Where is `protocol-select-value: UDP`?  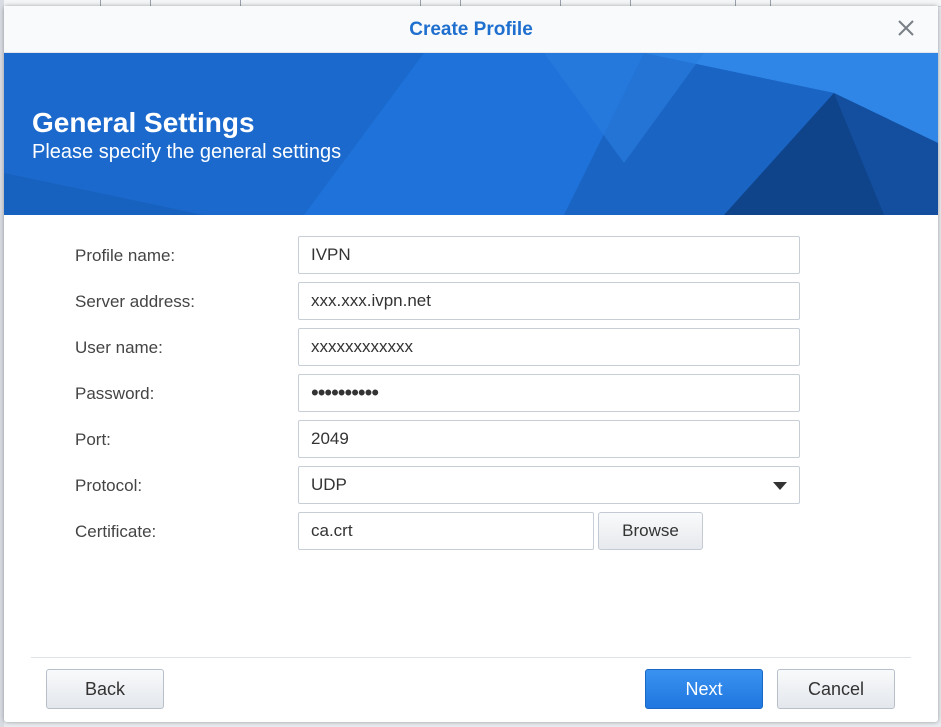
protocol-select-value: UDP is located at coordinates (329, 484).